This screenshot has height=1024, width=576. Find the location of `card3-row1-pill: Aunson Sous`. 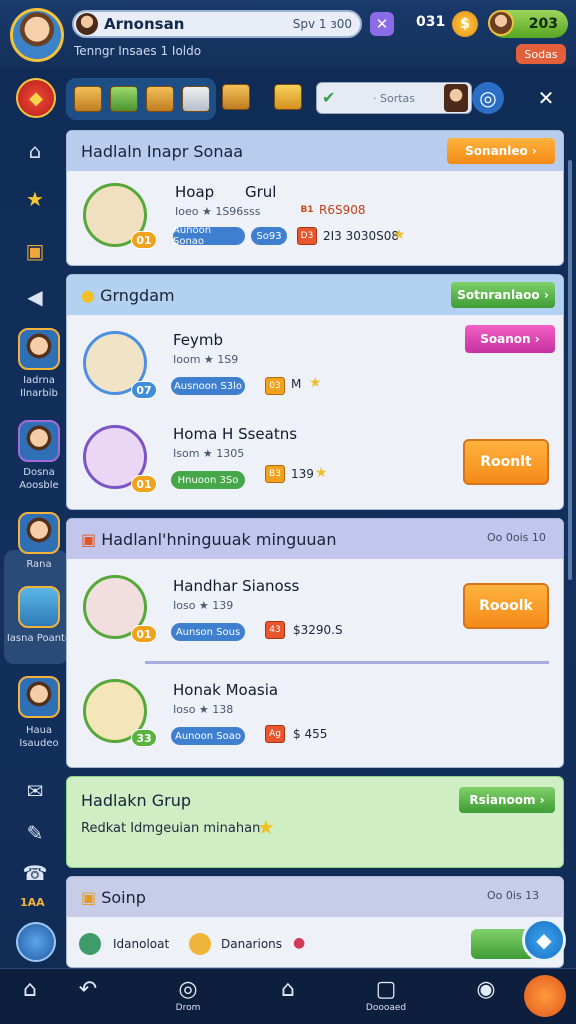

card3-row1-pill: Aunson Sous is located at coordinates (208, 632).